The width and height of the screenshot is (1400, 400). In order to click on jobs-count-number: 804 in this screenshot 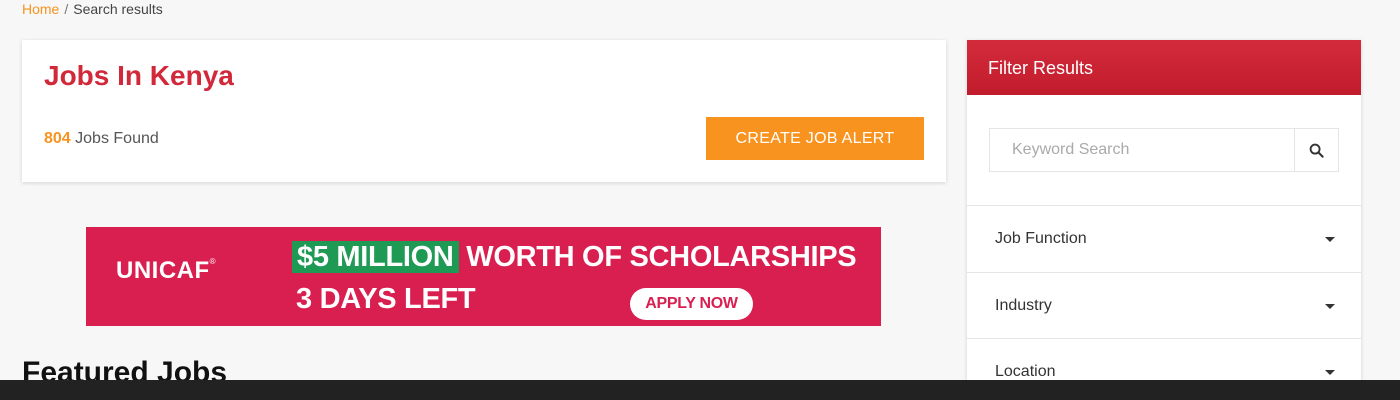, I will do `click(57, 138)`.